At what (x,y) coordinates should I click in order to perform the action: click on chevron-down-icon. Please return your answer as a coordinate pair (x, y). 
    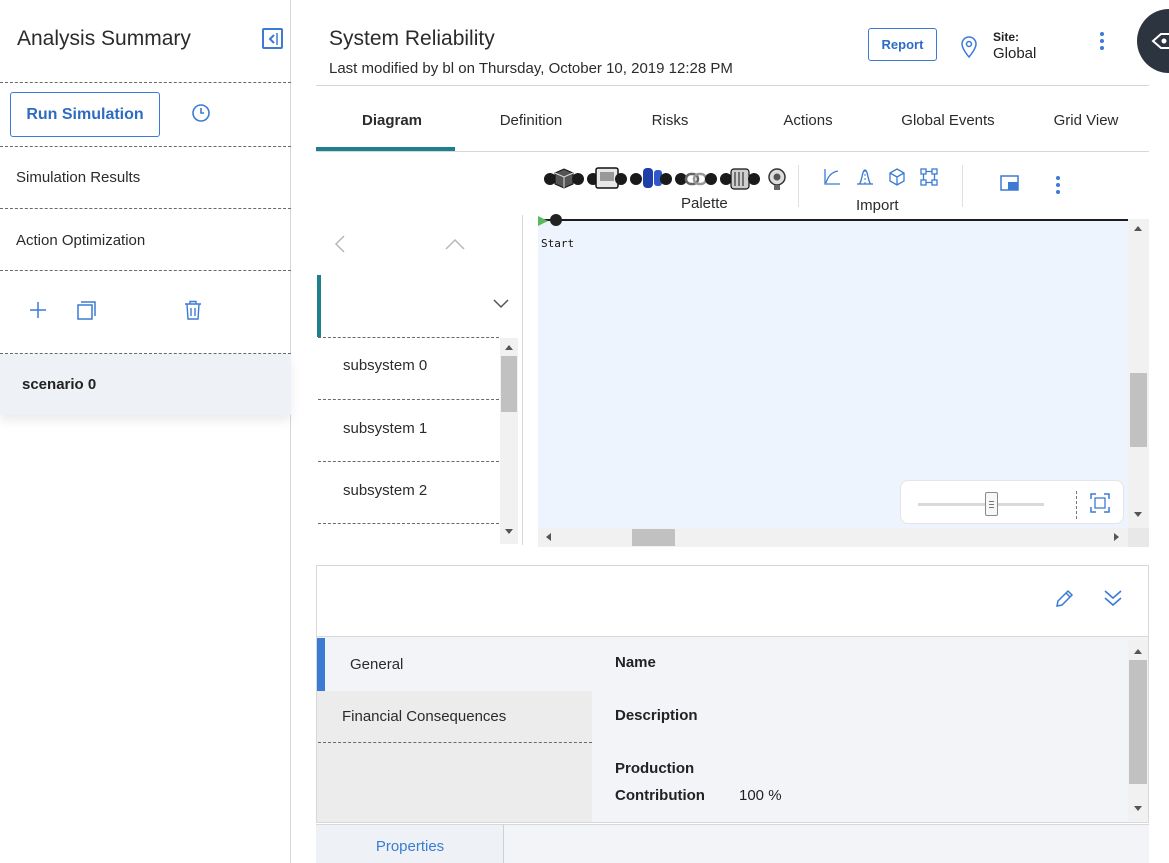
    Looking at the image, I should click on (501, 304).